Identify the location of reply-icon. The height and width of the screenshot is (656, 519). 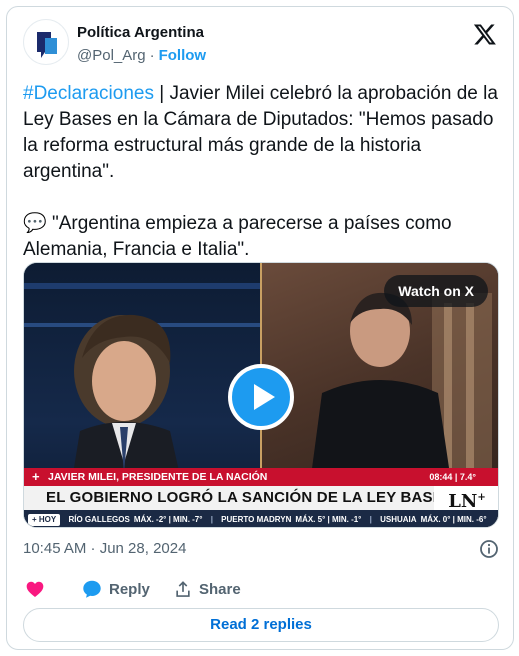
(92, 589).